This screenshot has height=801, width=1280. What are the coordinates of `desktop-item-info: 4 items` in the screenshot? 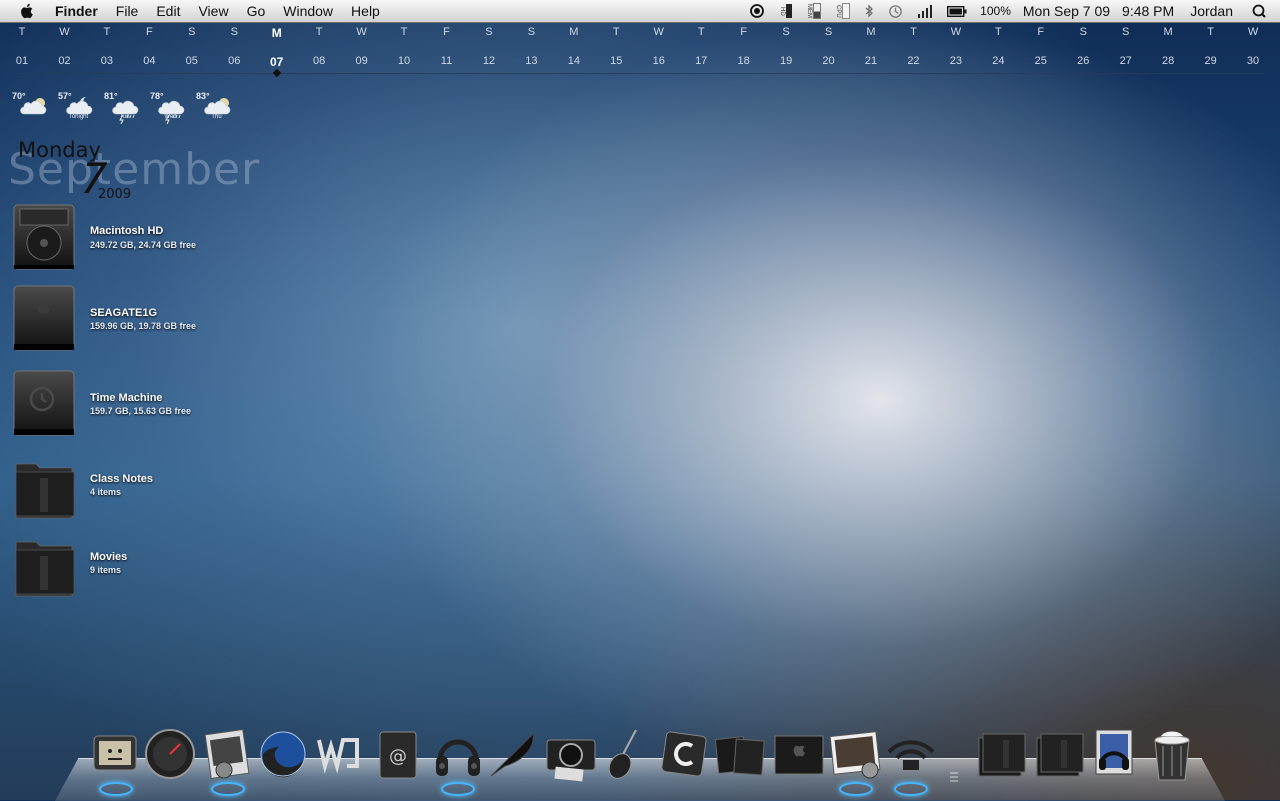 It's located at (106, 492).